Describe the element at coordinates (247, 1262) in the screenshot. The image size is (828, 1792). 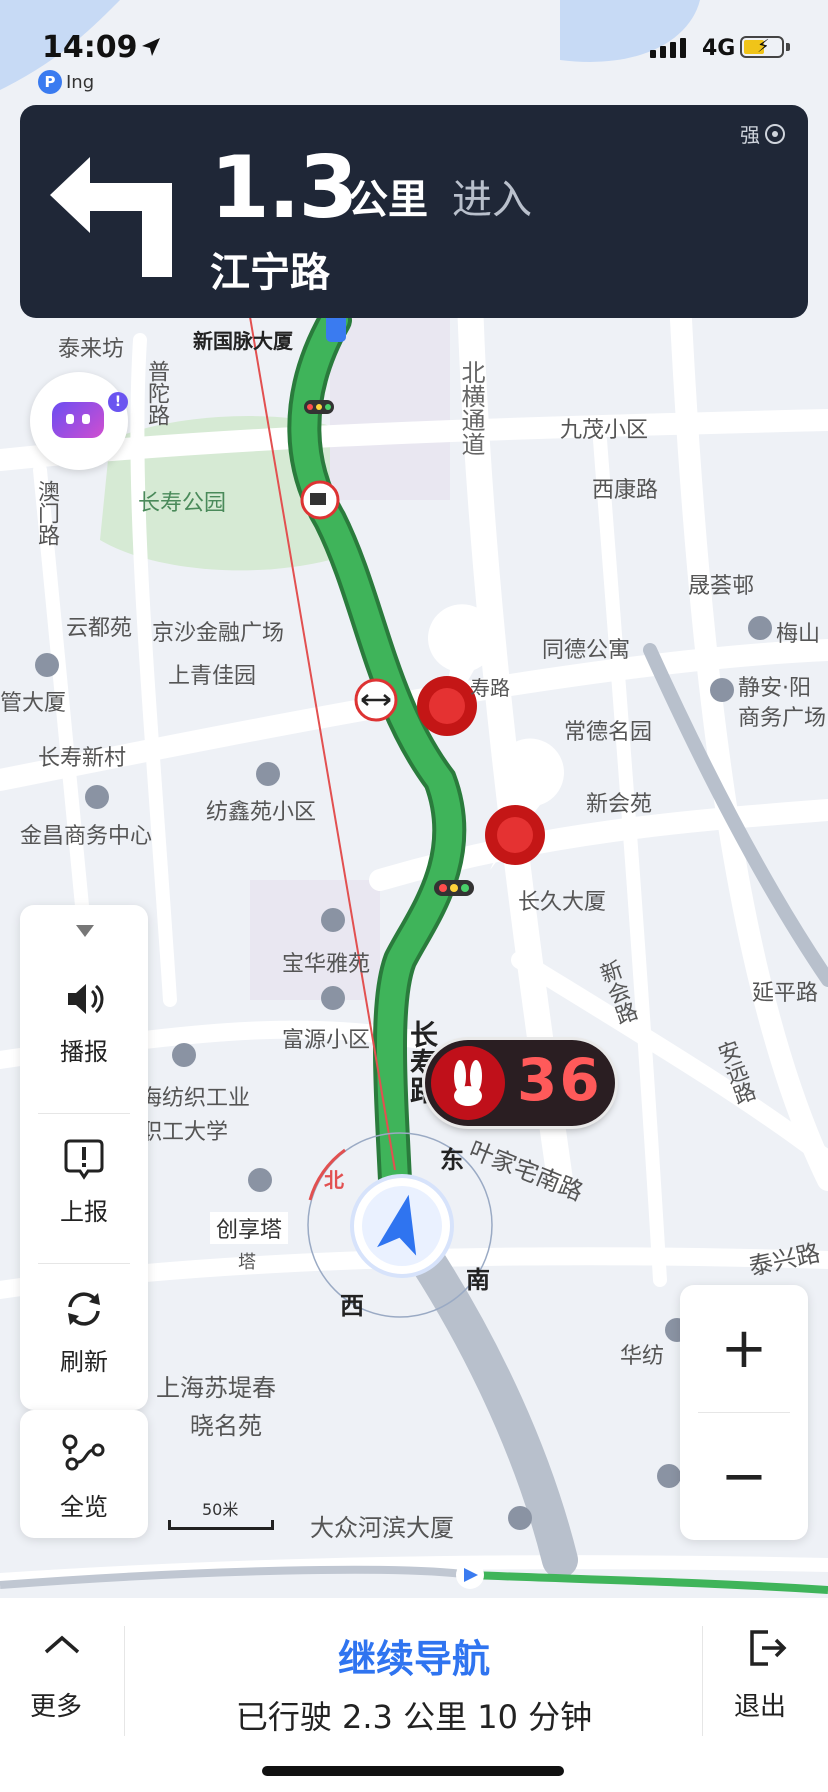
I see `map-label: 塔` at that location.